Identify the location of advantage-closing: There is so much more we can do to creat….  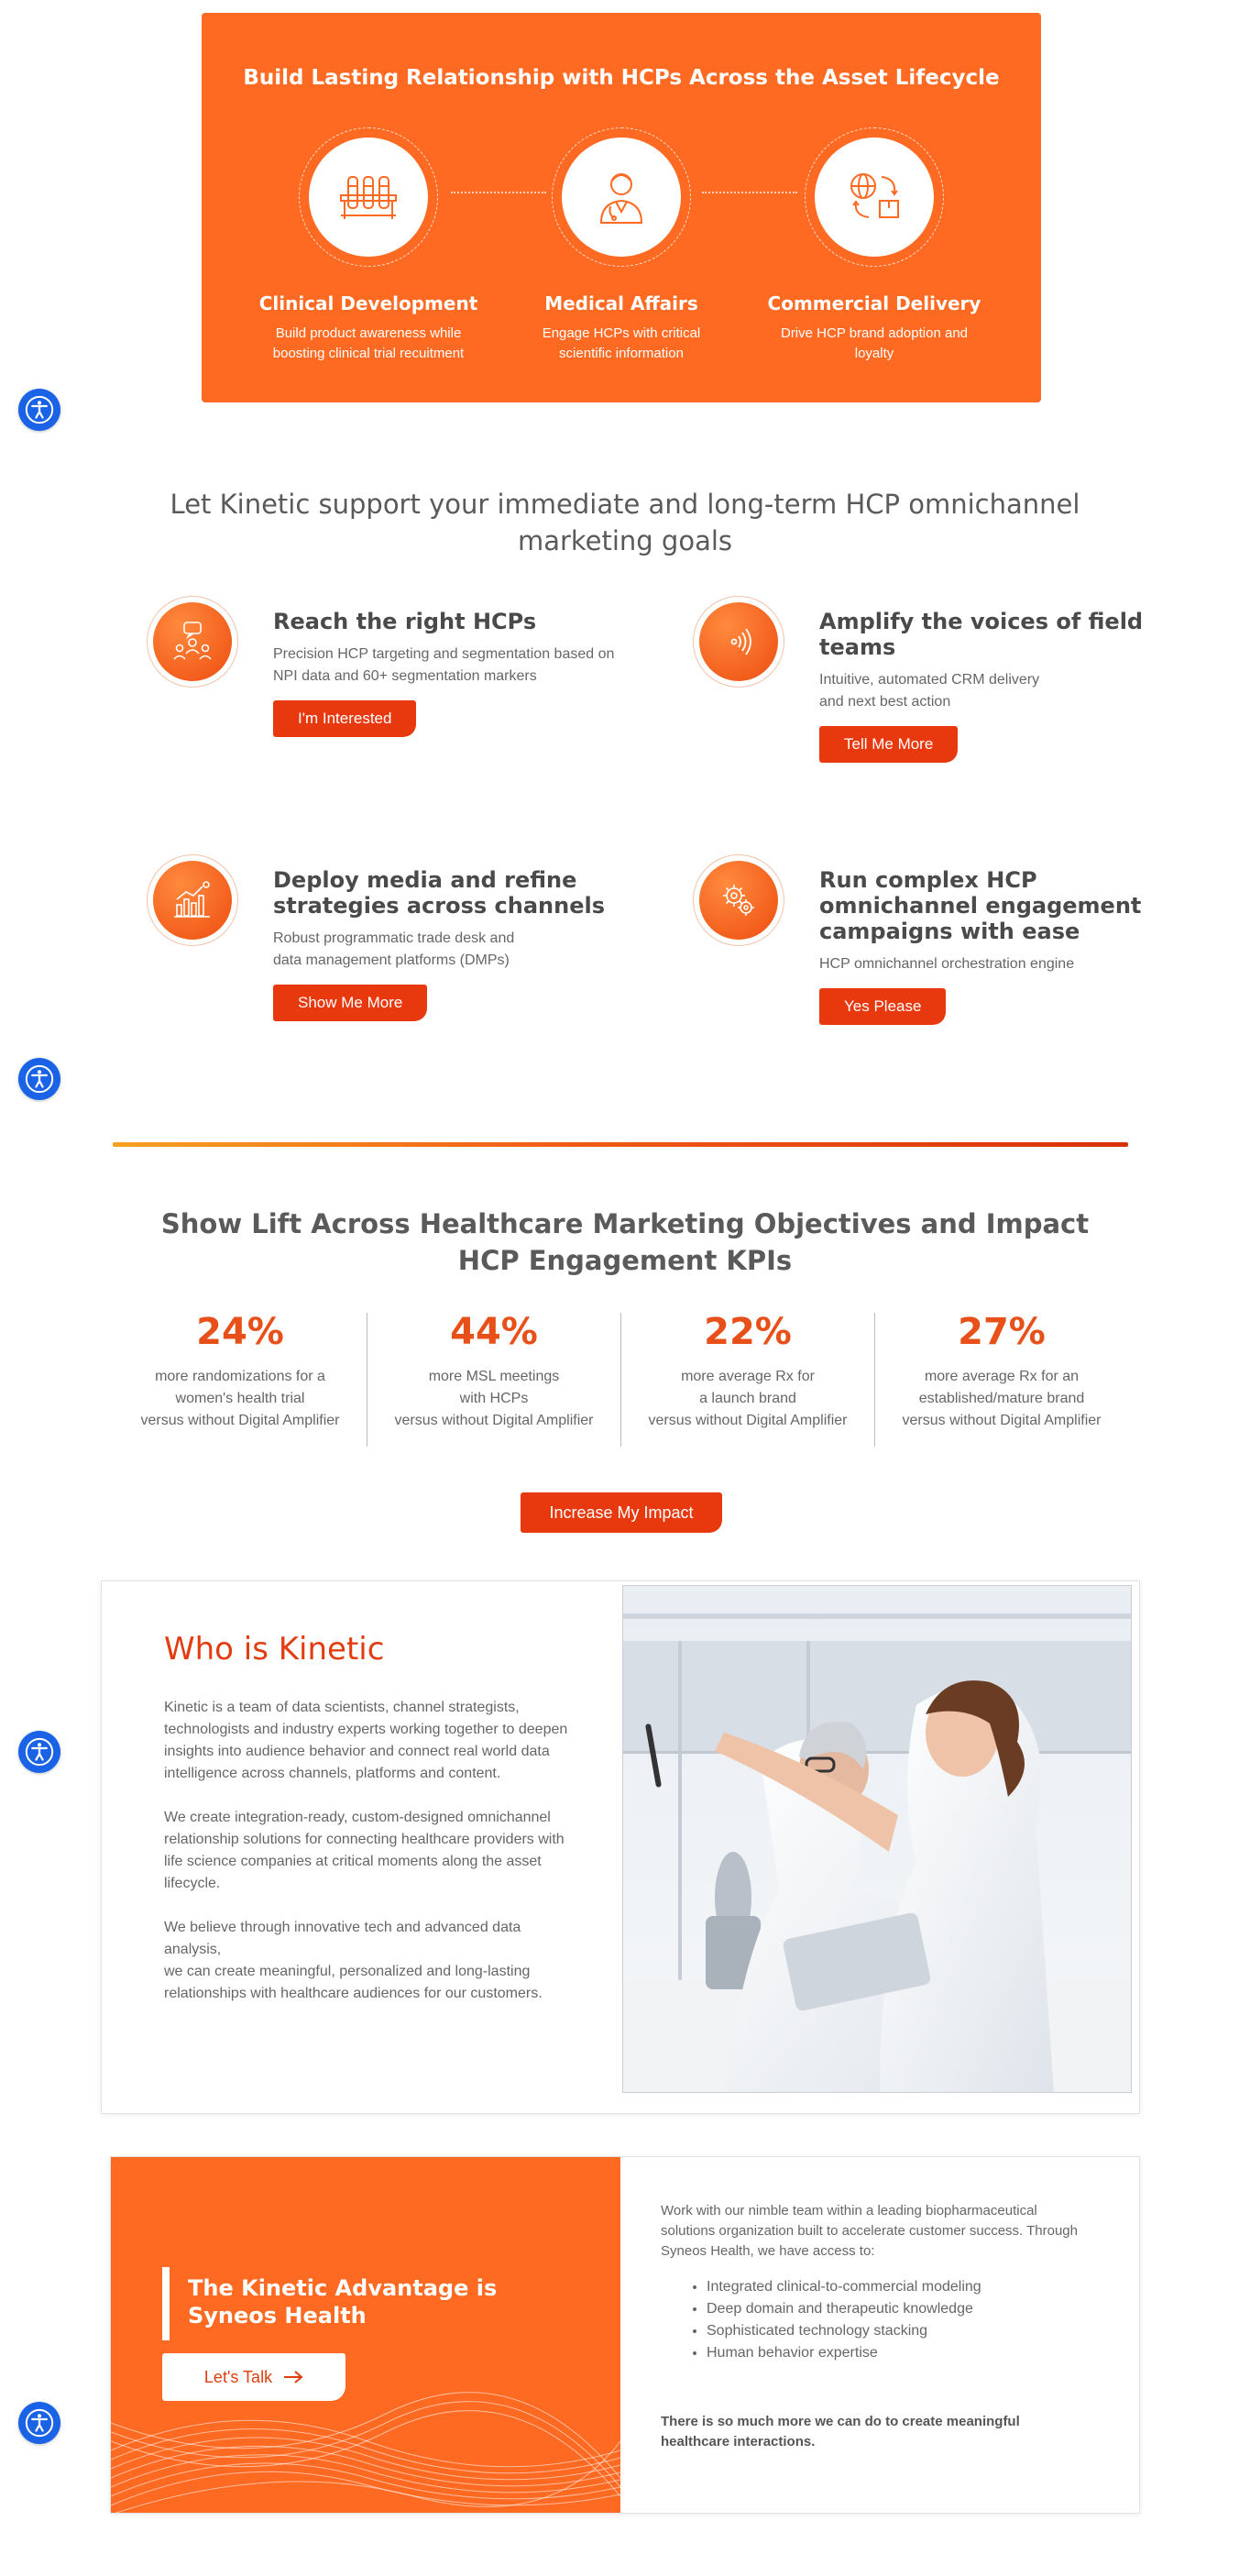
(840, 2431).